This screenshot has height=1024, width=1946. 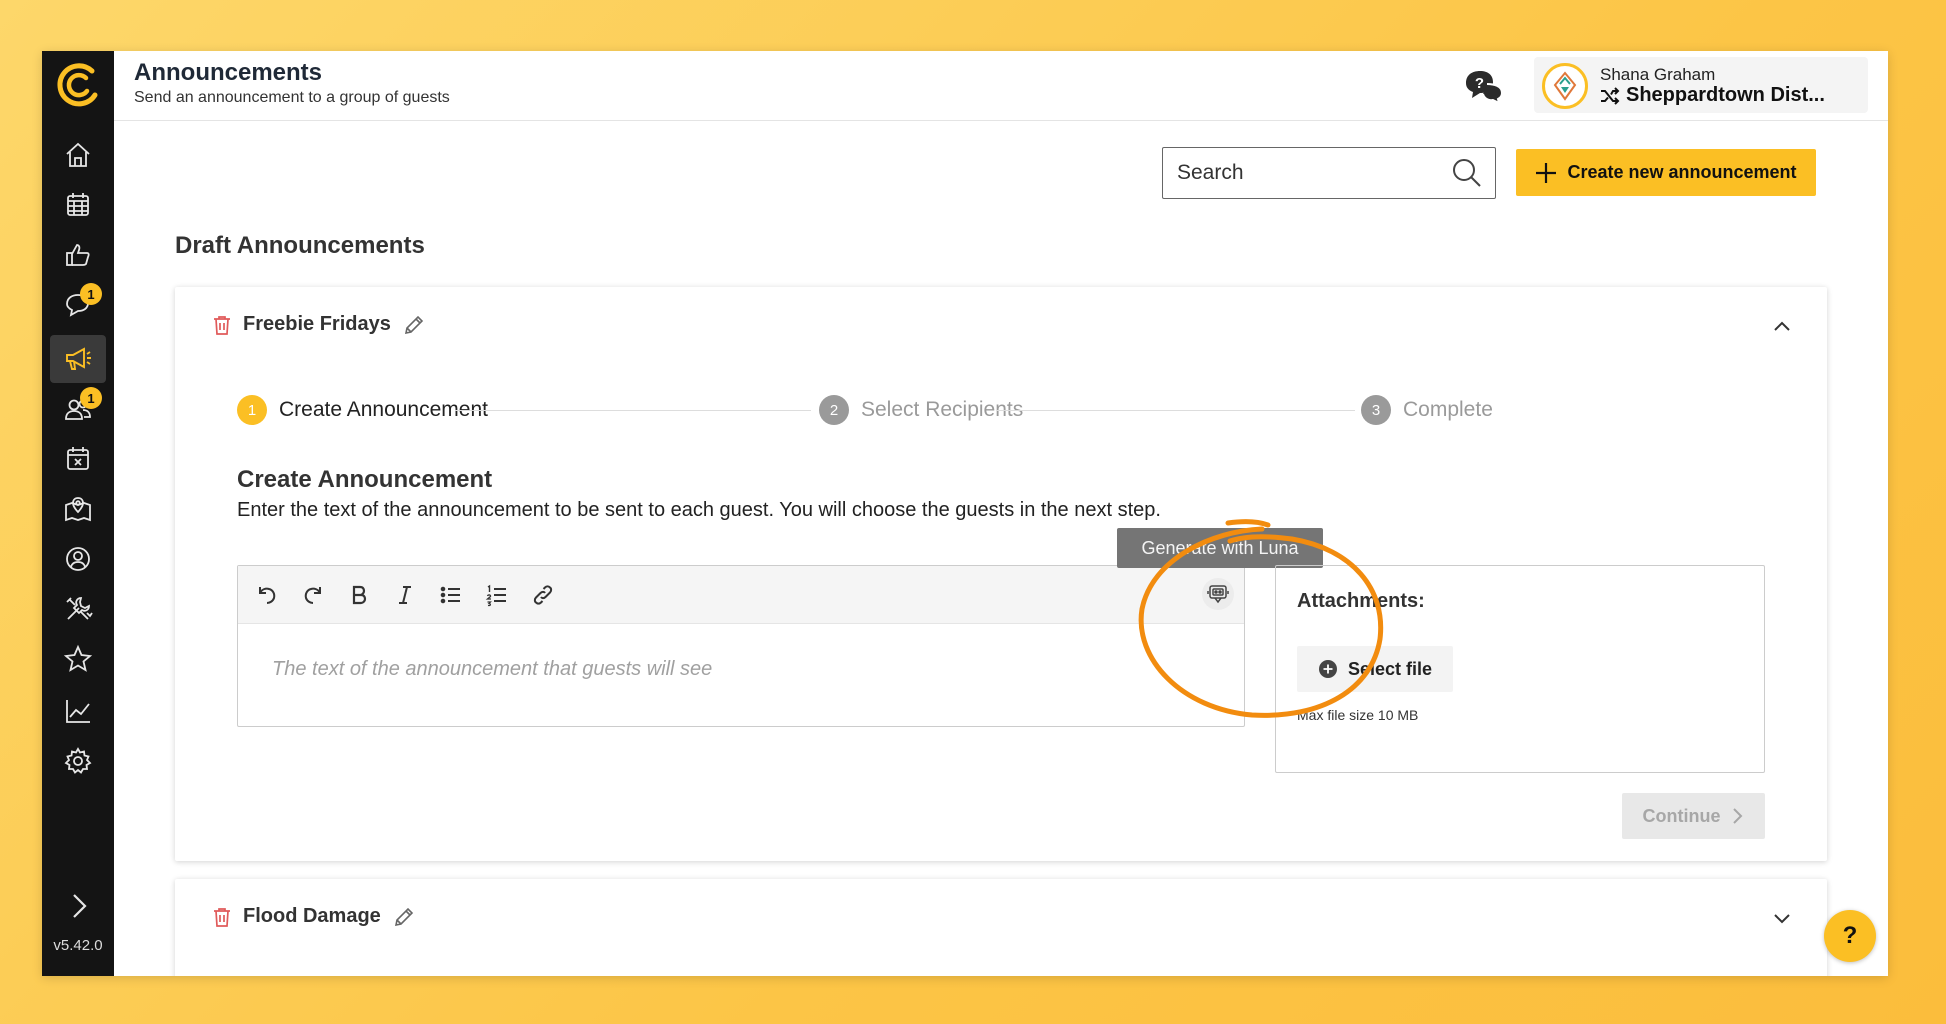 What do you see at coordinates (1448, 409) in the screenshot?
I see `step-label: Complete` at bounding box center [1448, 409].